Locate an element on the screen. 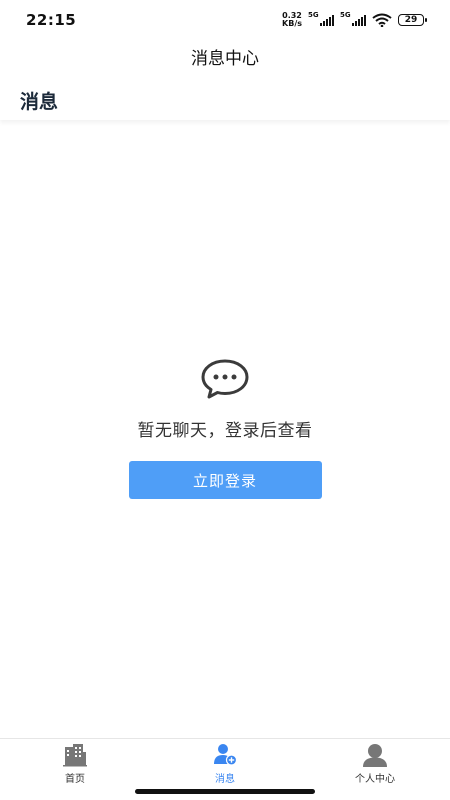 This screenshot has width=450, height=800. battery-icon: 29 is located at coordinates (412, 20).